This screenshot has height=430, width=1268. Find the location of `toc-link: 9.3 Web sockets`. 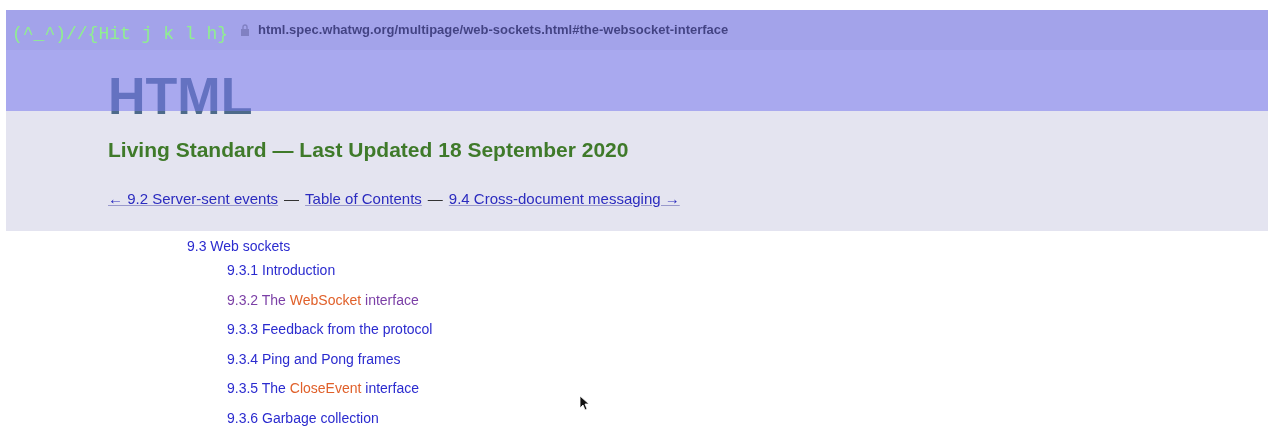

toc-link: 9.3 Web sockets is located at coordinates (239, 246).